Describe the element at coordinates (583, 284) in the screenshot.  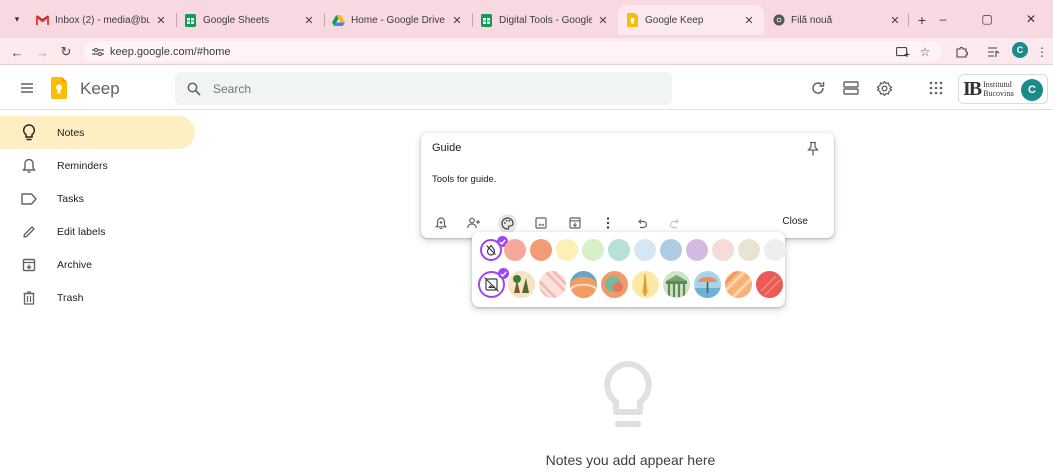
I see `background-music` at that location.